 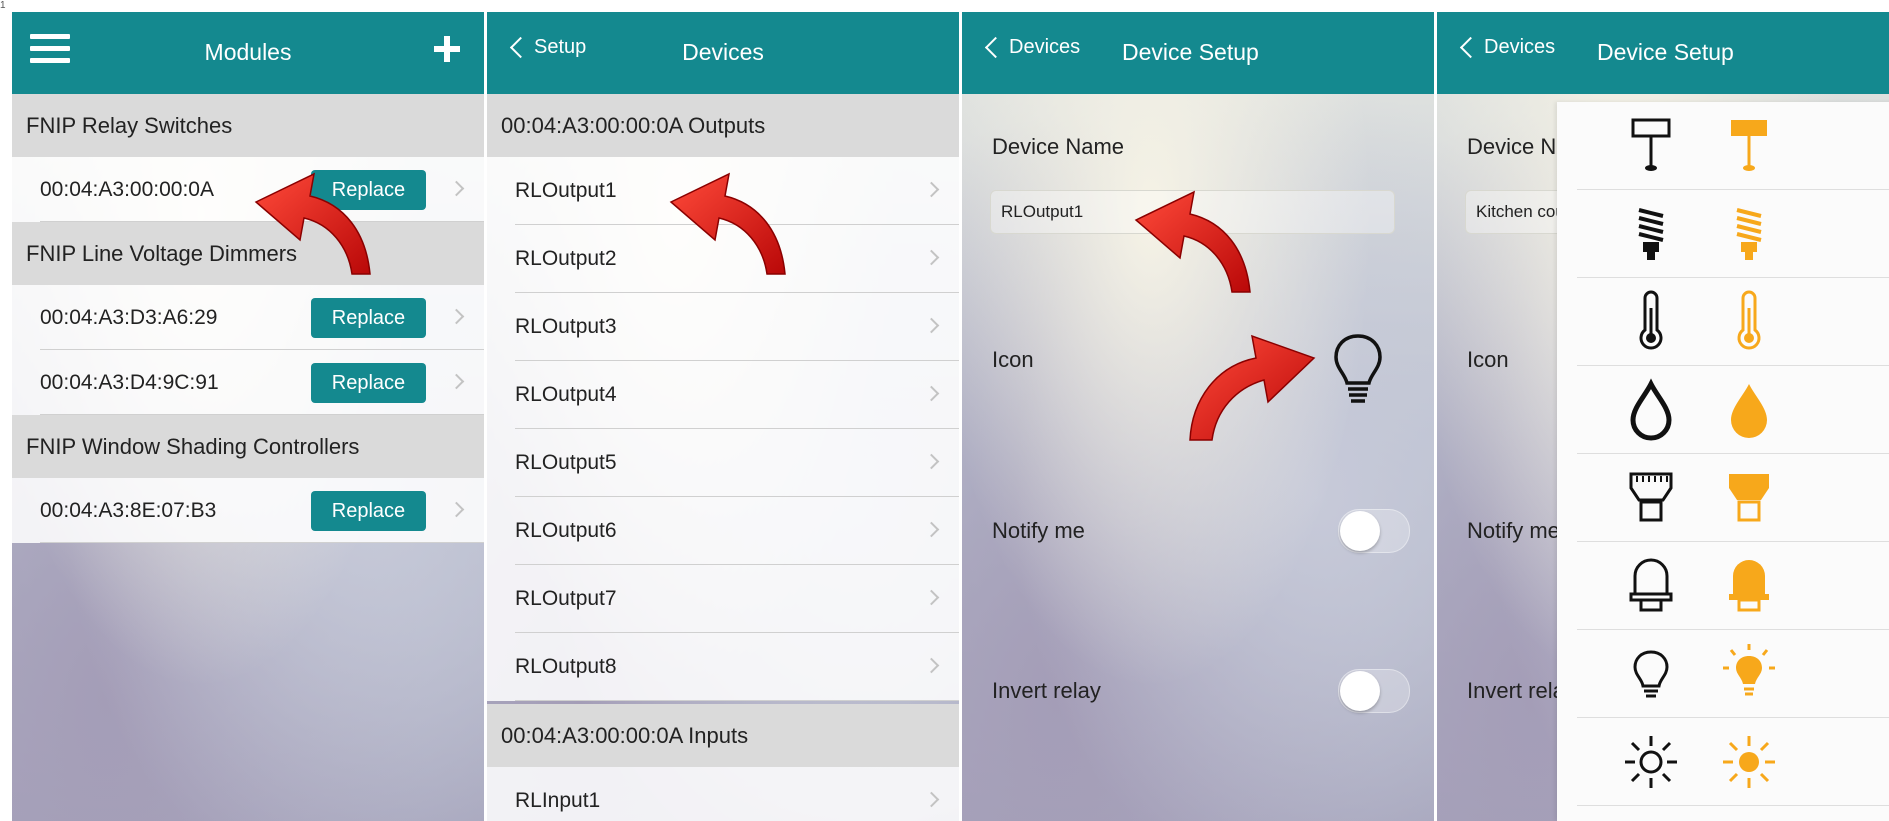 What do you see at coordinates (566, 666) in the screenshot?
I see `output-label: RLOutput8` at bounding box center [566, 666].